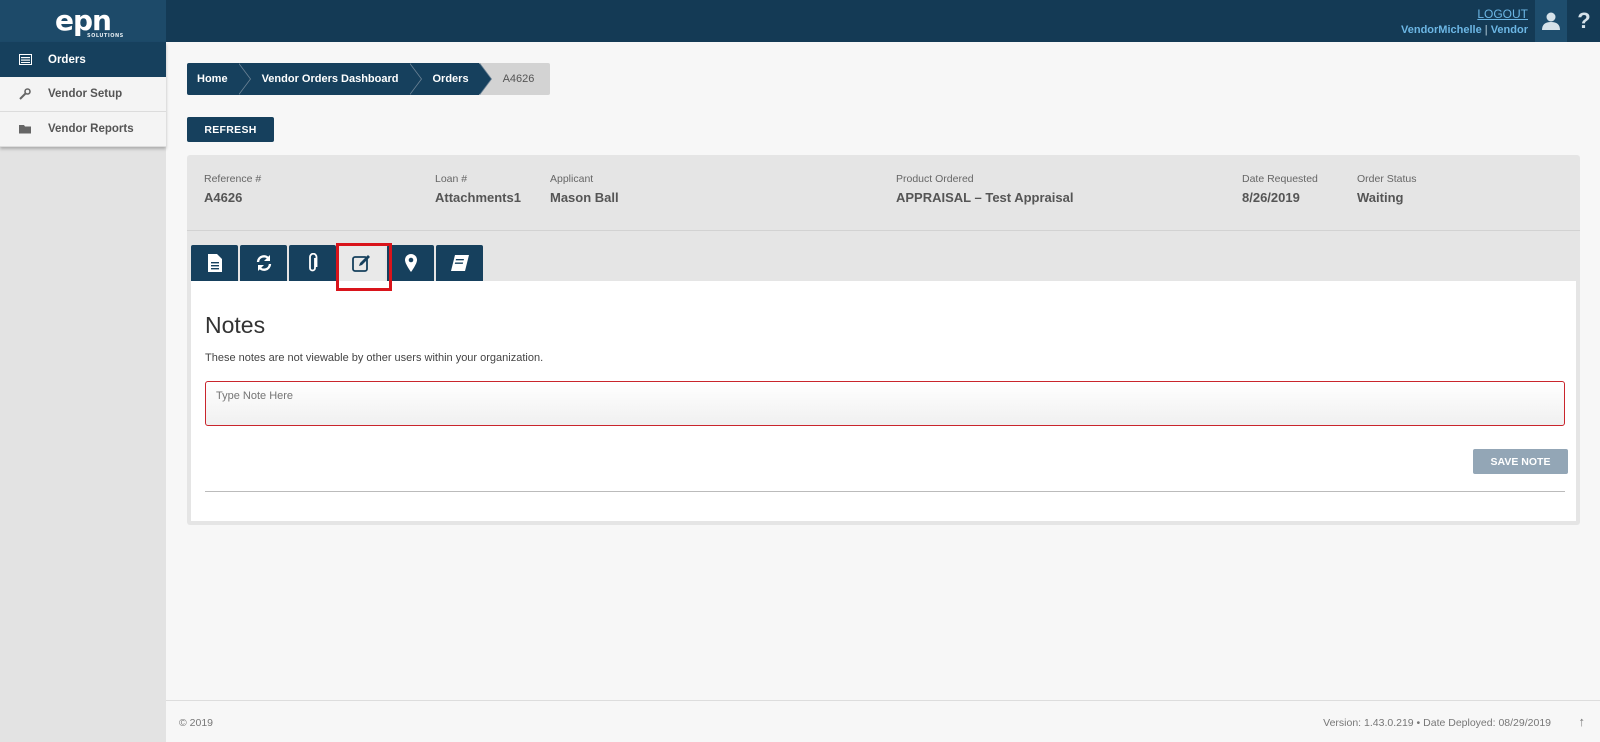  Describe the element at coordinates (584, 189) in the screenshot. I see `applicant-field: Applicant Mason Ball` at that location.